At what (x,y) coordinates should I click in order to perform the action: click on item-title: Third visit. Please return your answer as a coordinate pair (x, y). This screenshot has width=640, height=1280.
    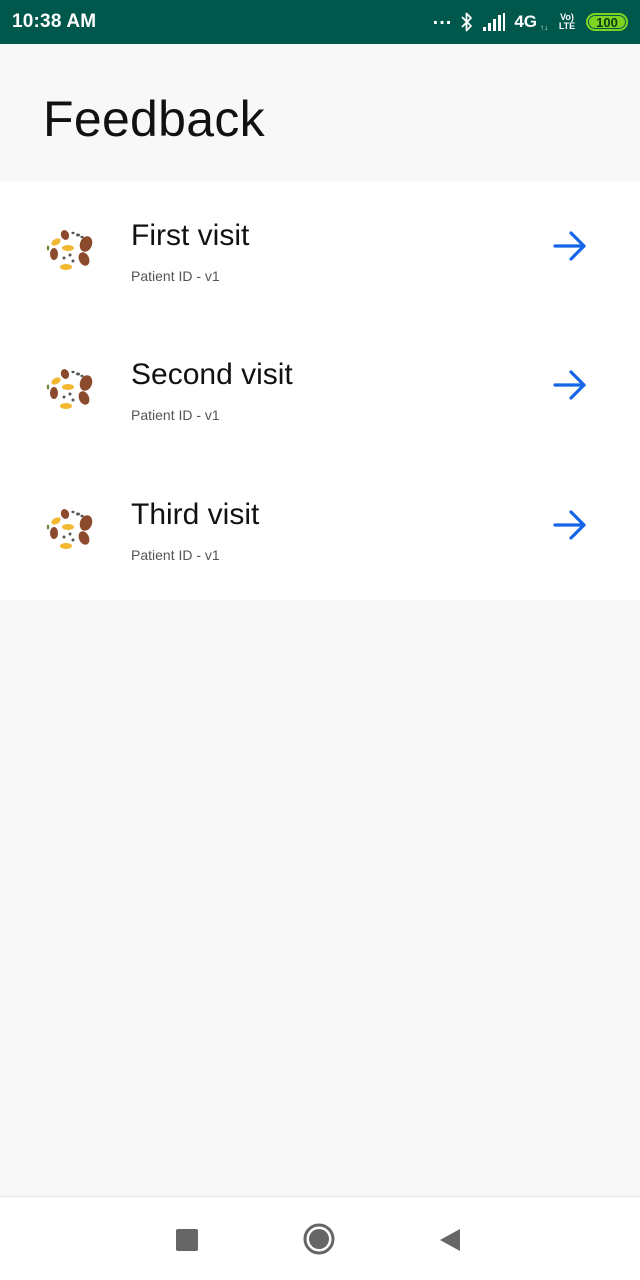
    Looking at the image, I should click on (195, 514).